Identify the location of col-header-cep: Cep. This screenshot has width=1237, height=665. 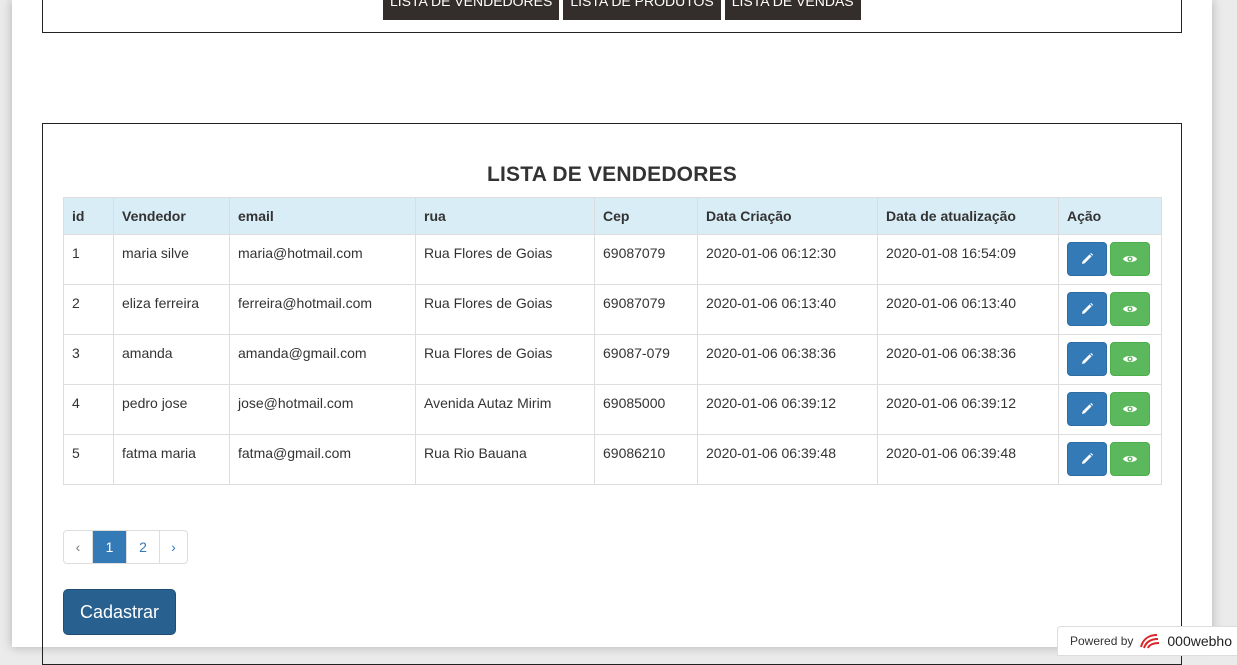
(646, 216).